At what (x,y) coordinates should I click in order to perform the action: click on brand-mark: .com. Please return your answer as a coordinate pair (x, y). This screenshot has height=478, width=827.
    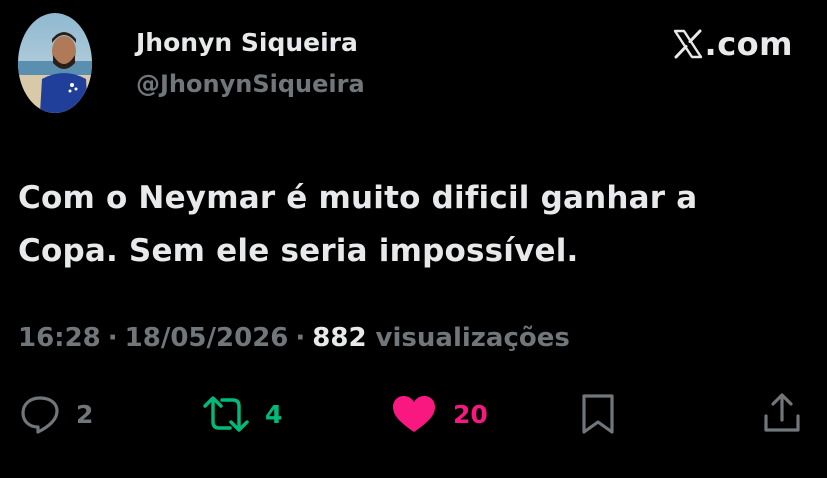
    Looking at the image, I should click on (733, 44).